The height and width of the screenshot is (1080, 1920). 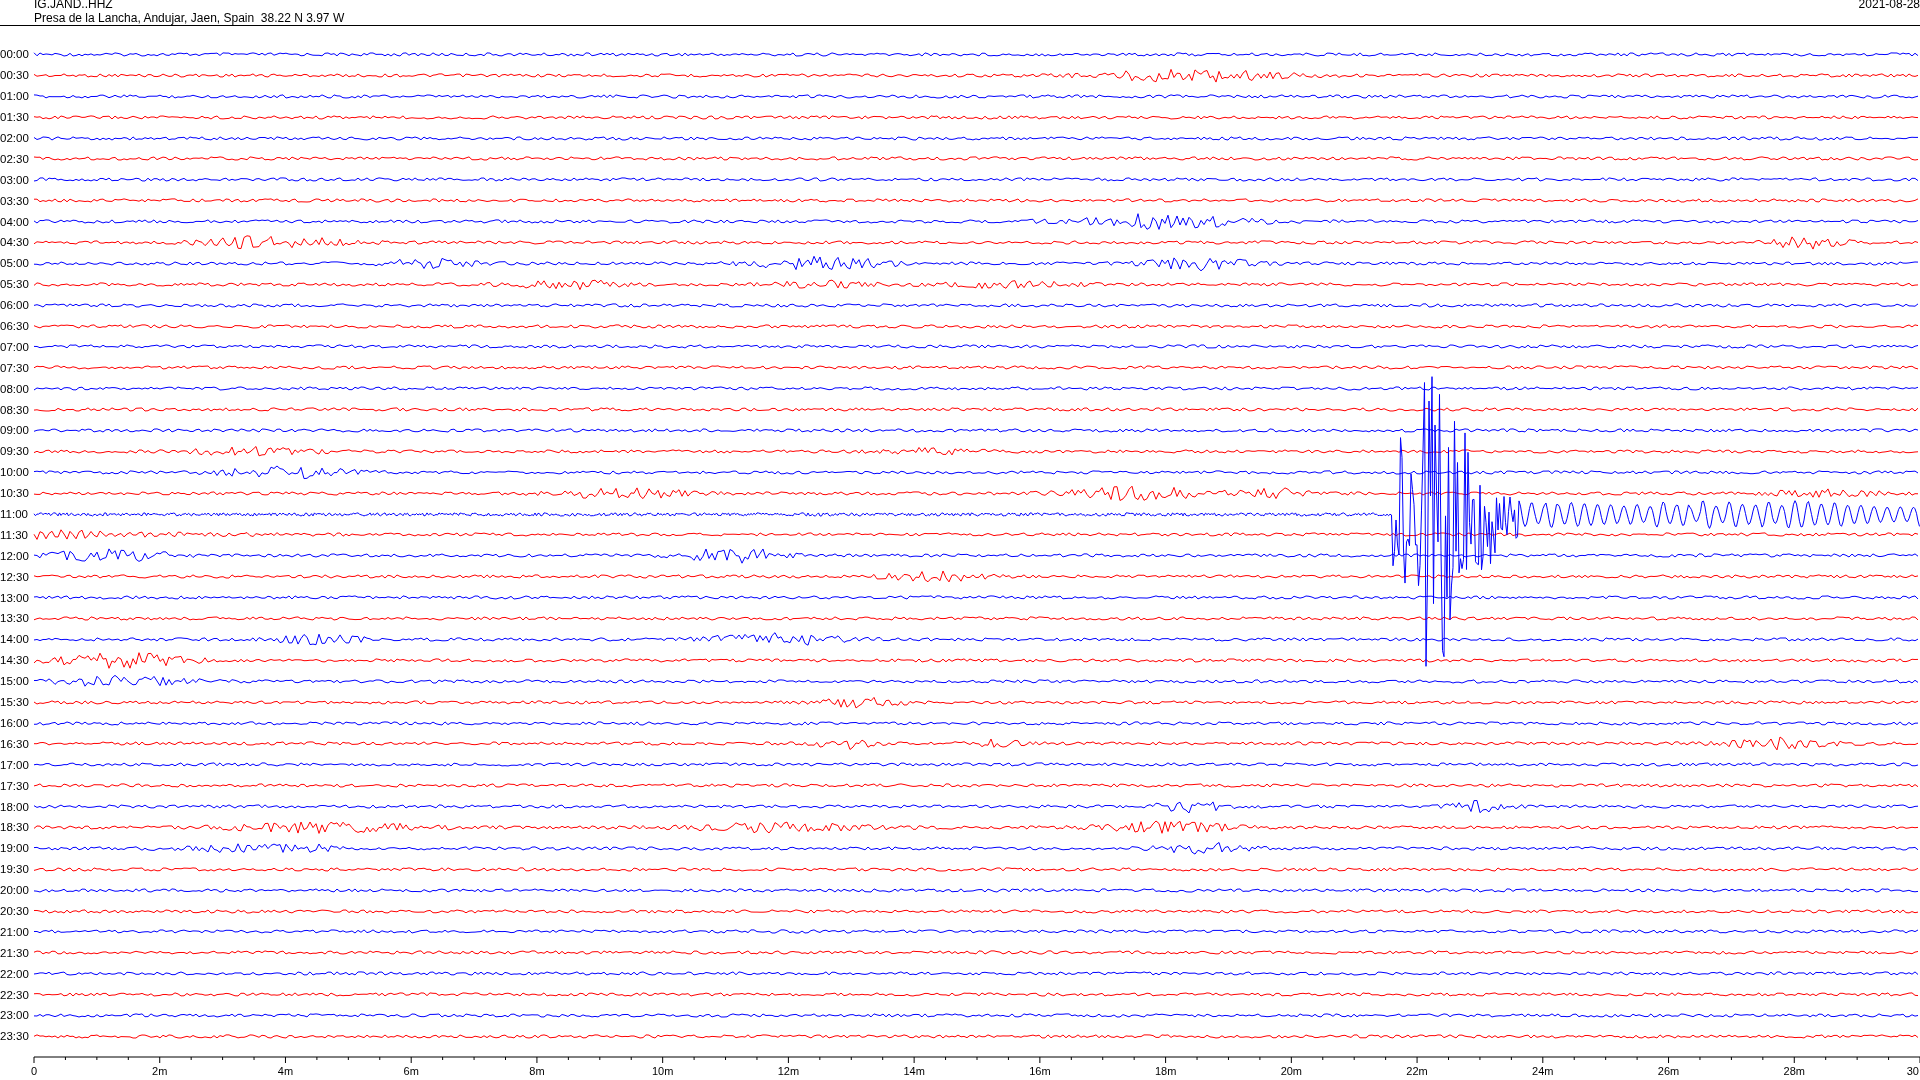 I want to click on axis-label: 16m, so click(x=1040, y=1070).